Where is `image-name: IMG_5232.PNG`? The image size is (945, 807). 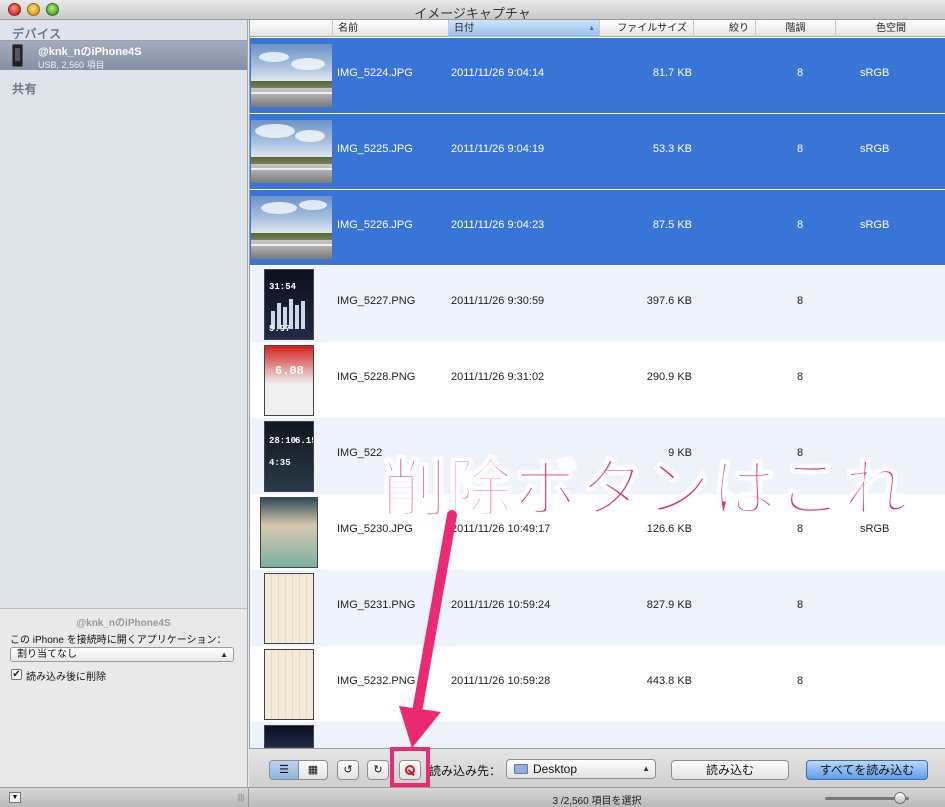 image-name: IMG_5232.PNG is located at coordinates (376, 681).